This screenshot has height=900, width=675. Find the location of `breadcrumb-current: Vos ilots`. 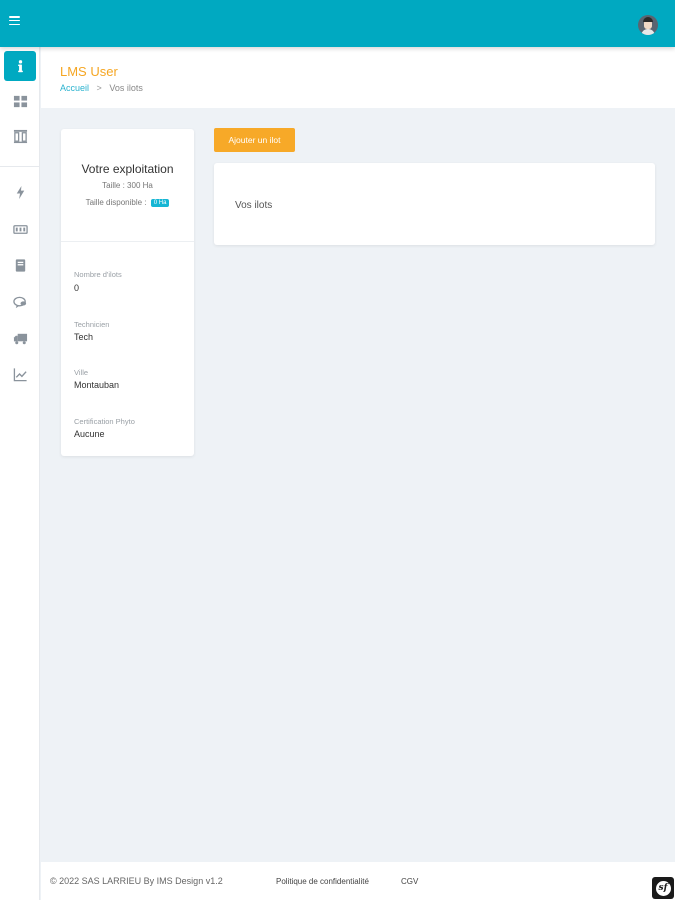

breadcrumb-current: Vos ilots is located at coordinates (126, 88).